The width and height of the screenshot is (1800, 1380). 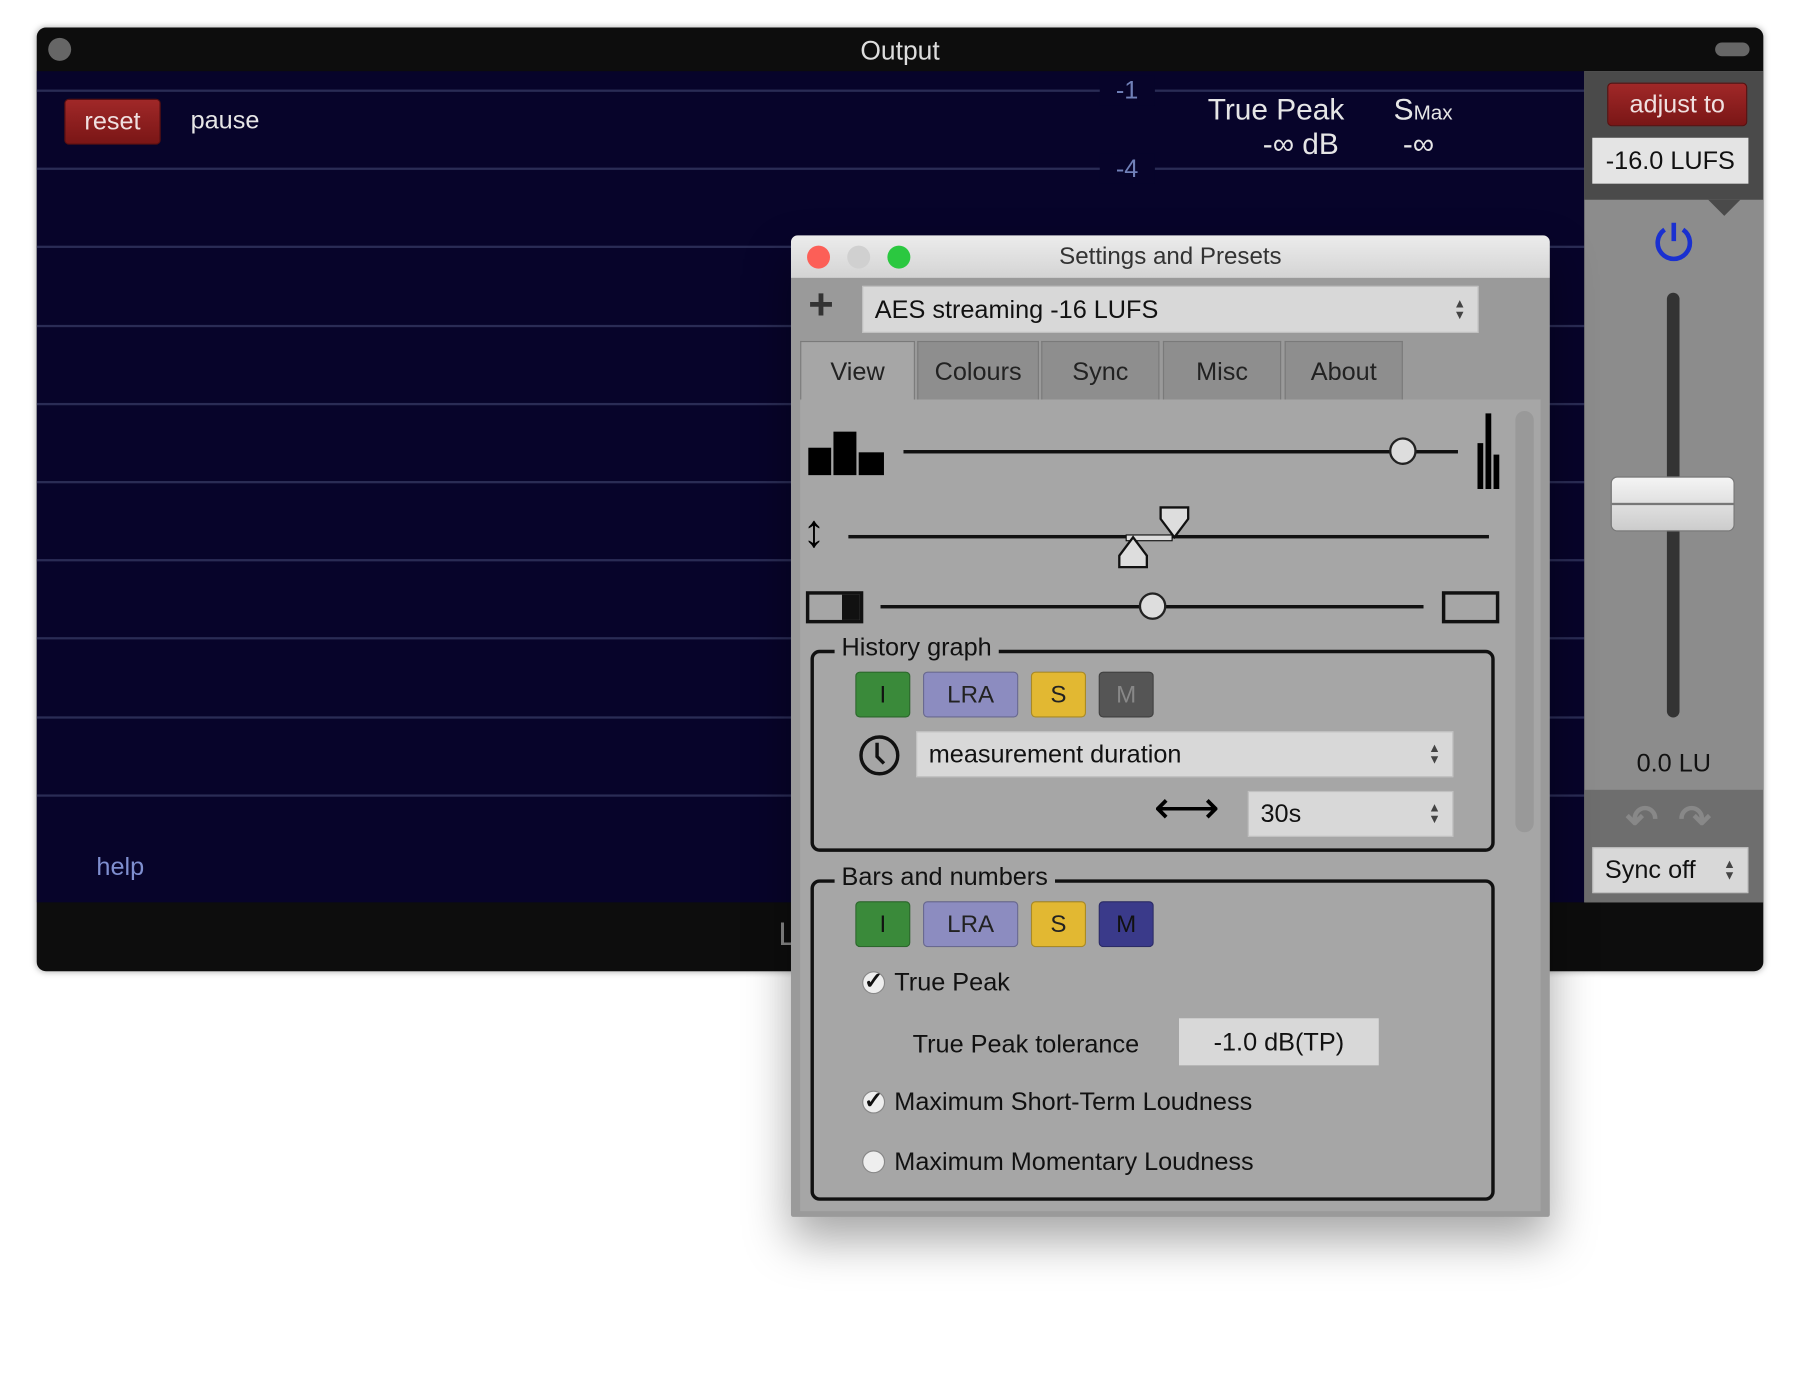 I want to click on split-knob, so click(x=1152, y=606).